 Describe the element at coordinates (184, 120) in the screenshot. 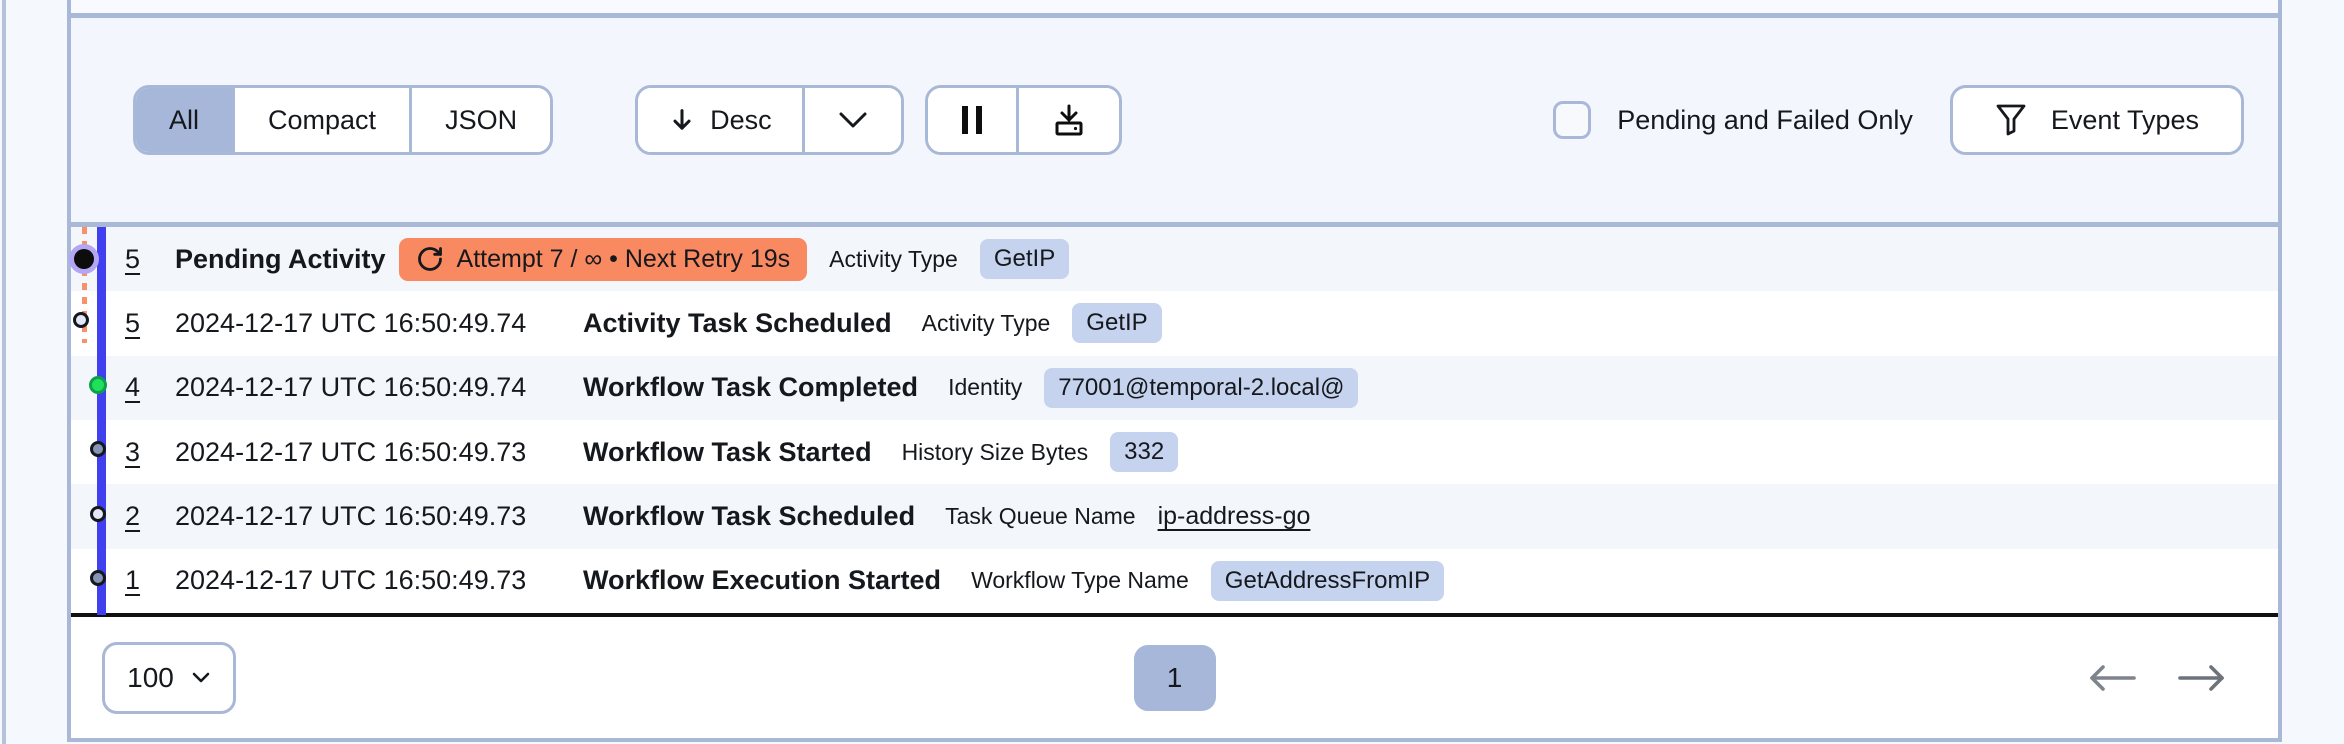

I see `tab-all: All` at that location.